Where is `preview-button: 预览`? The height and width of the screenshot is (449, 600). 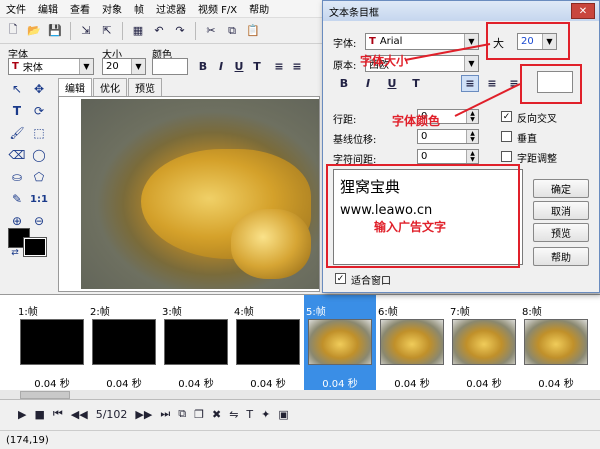
preview-button: 预览 is located at coordinates (561, 232).